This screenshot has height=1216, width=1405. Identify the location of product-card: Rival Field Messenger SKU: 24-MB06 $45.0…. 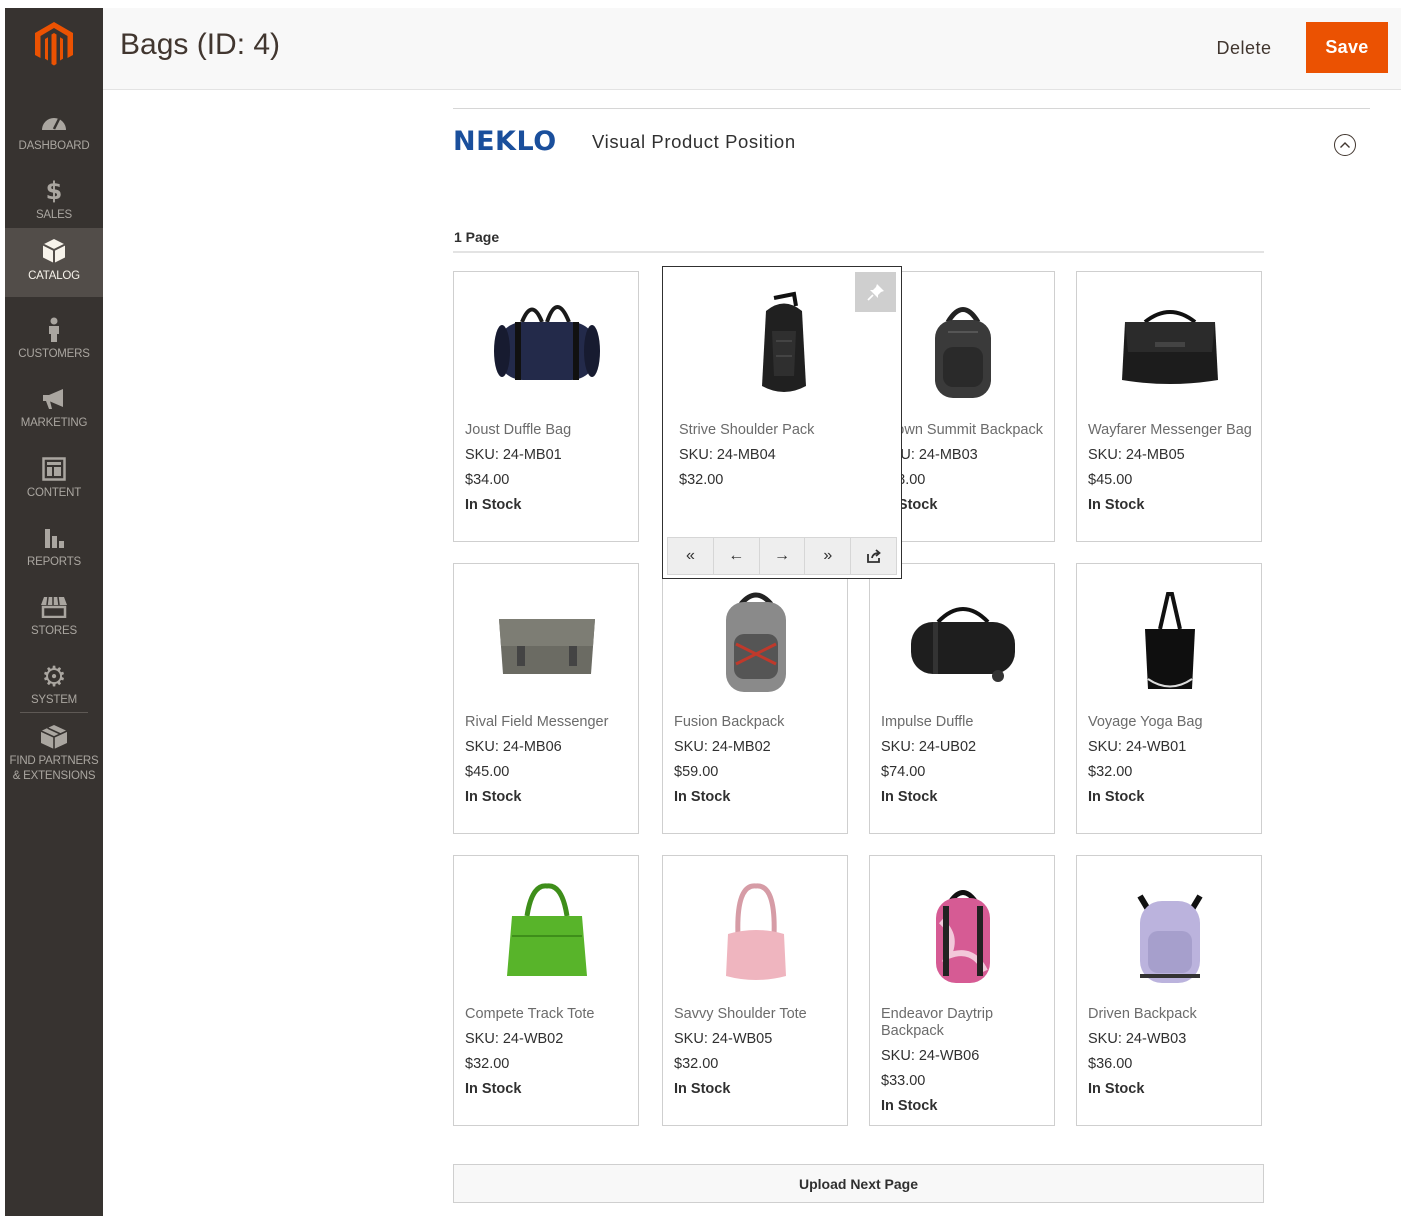
(546, 698).